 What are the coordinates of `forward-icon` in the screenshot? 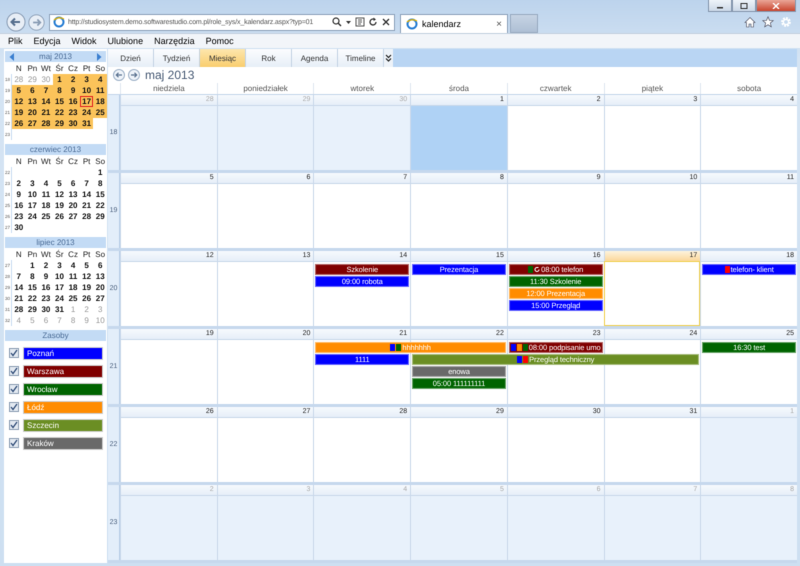 It's located at (36, 22).